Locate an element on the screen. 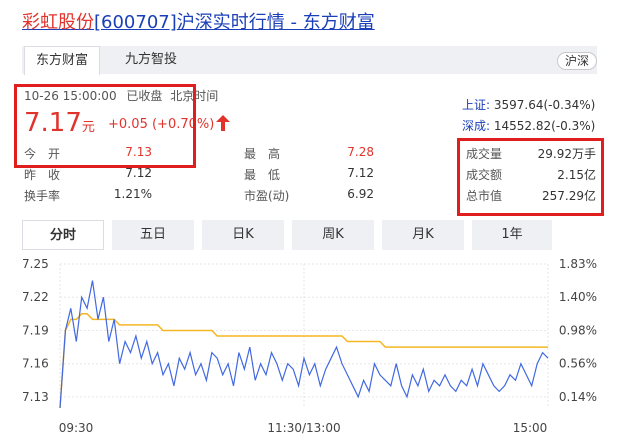 This screenshot has height=440, width=640. period-tabs: 分时 五日 日K 周K 月K 1年 is located at coordinates (287, 235).